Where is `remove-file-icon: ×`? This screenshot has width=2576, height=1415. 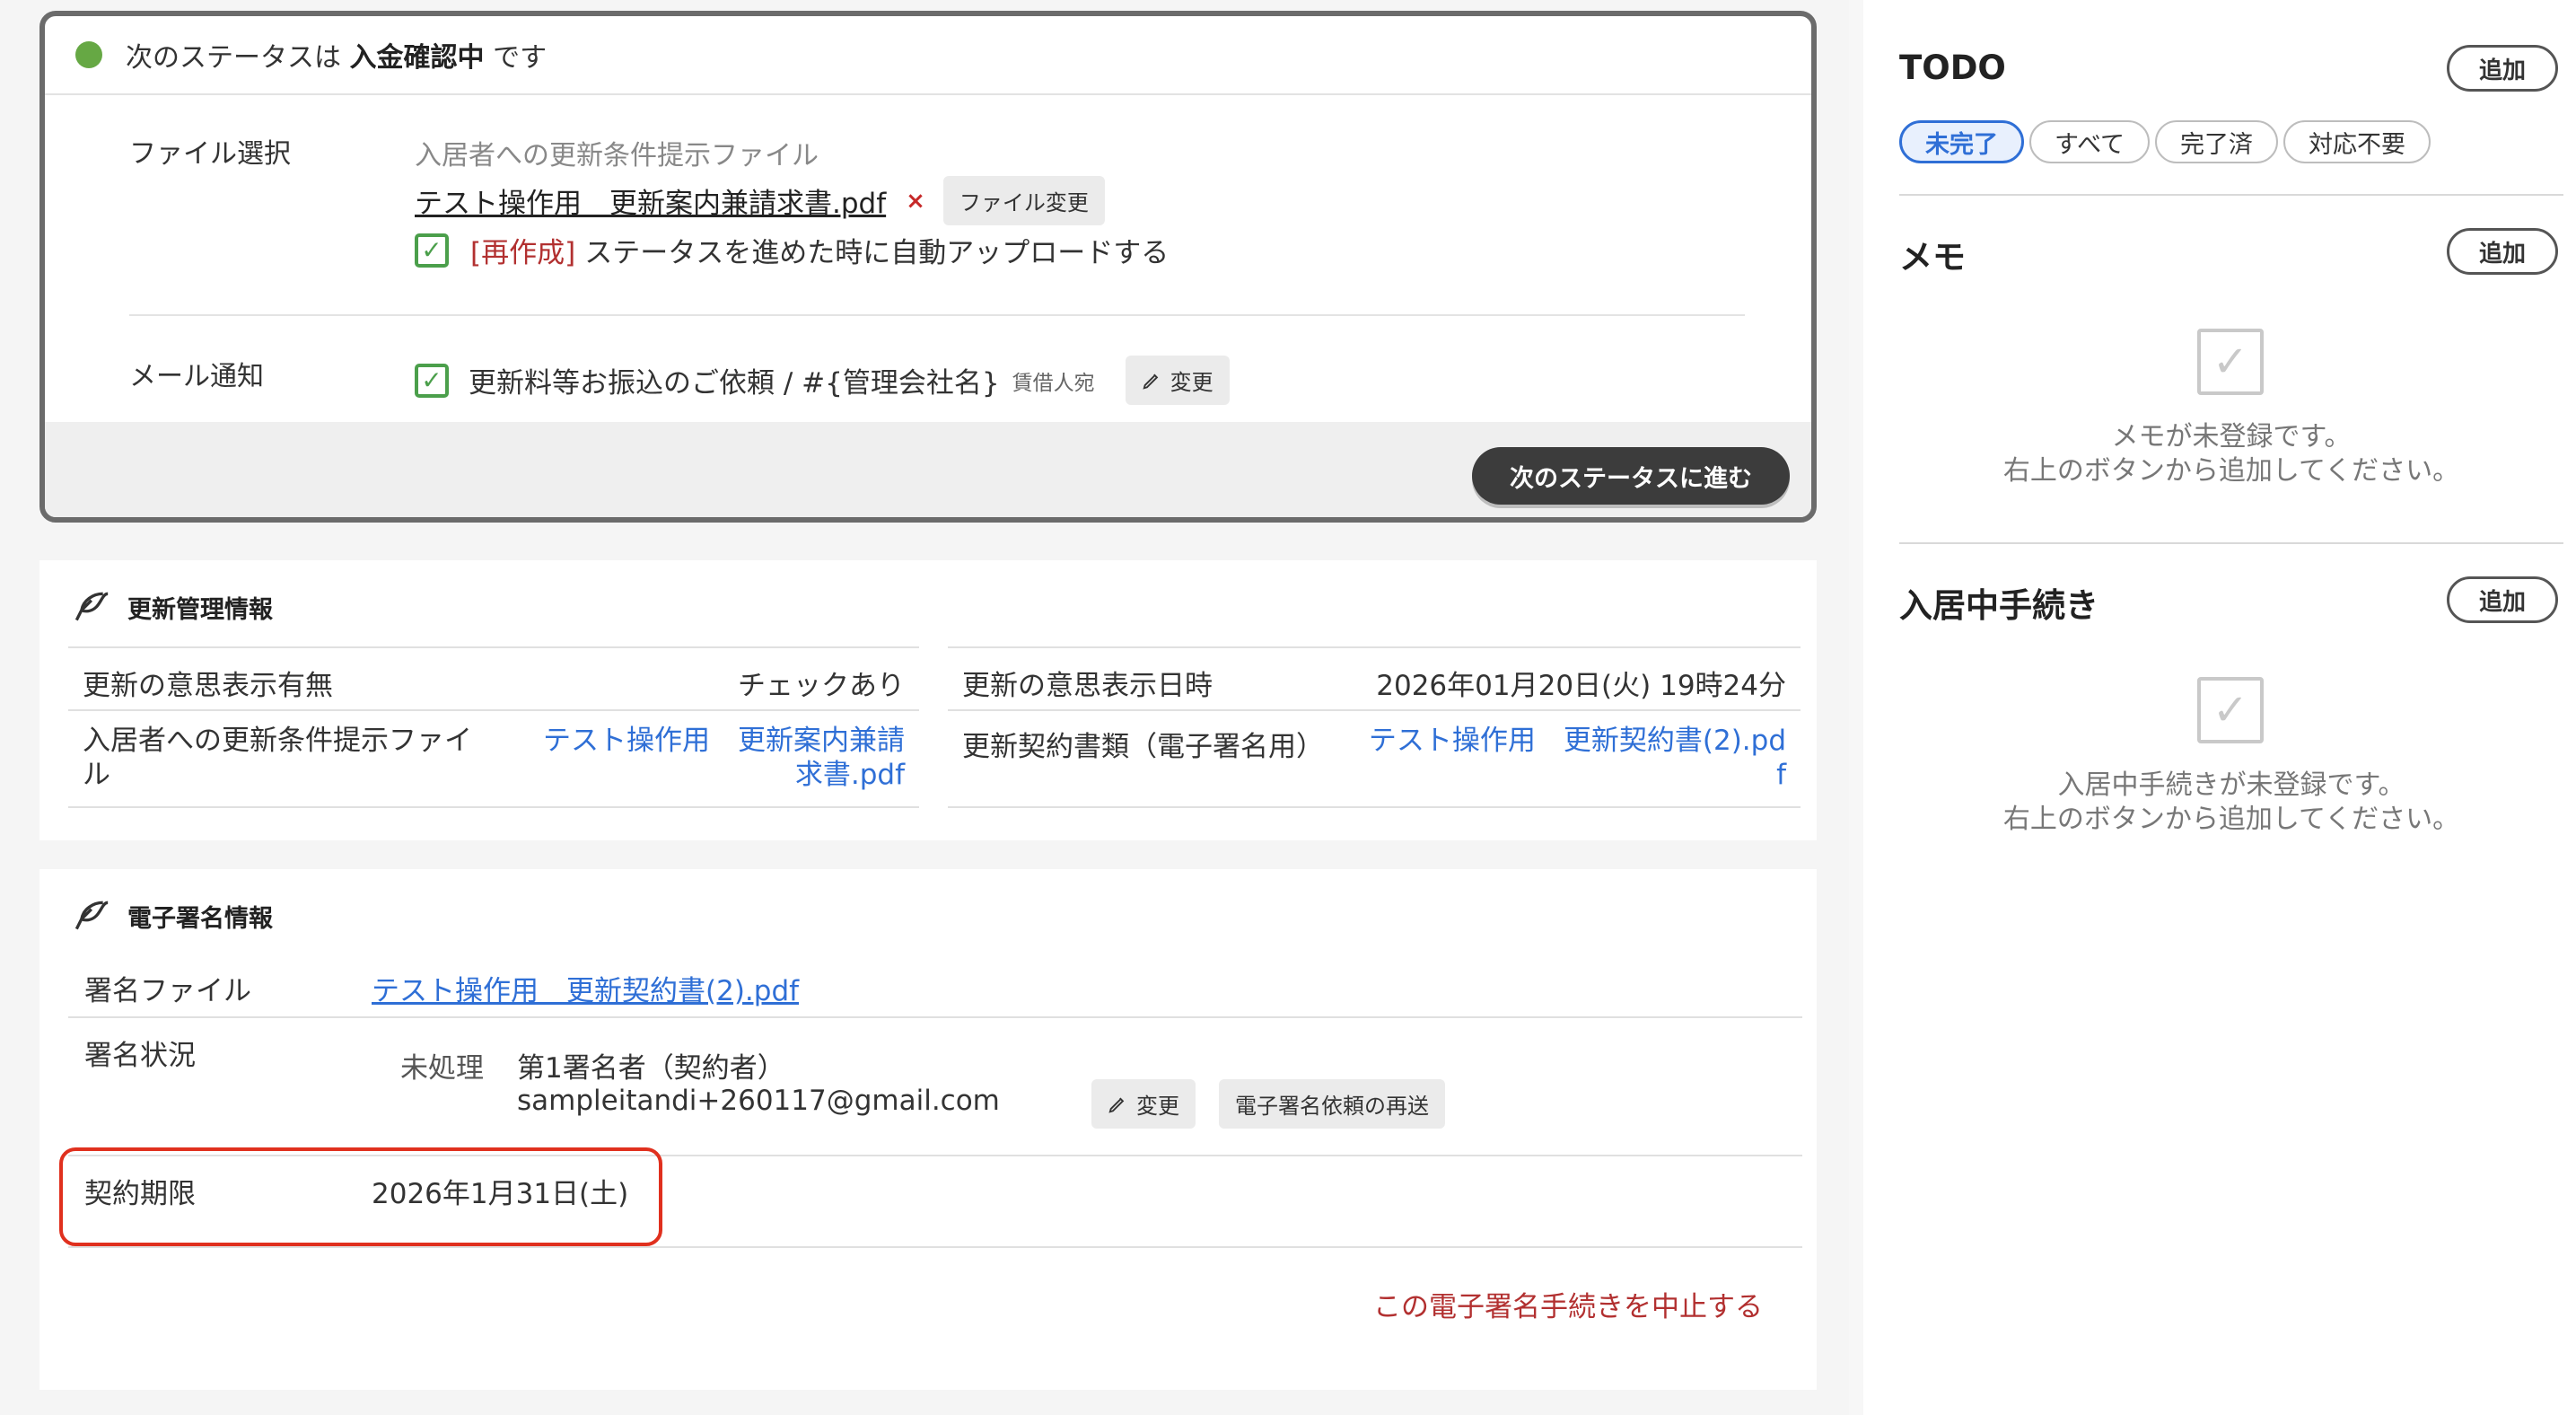 remove-file-icon: × is located at coordinates (915, 202).